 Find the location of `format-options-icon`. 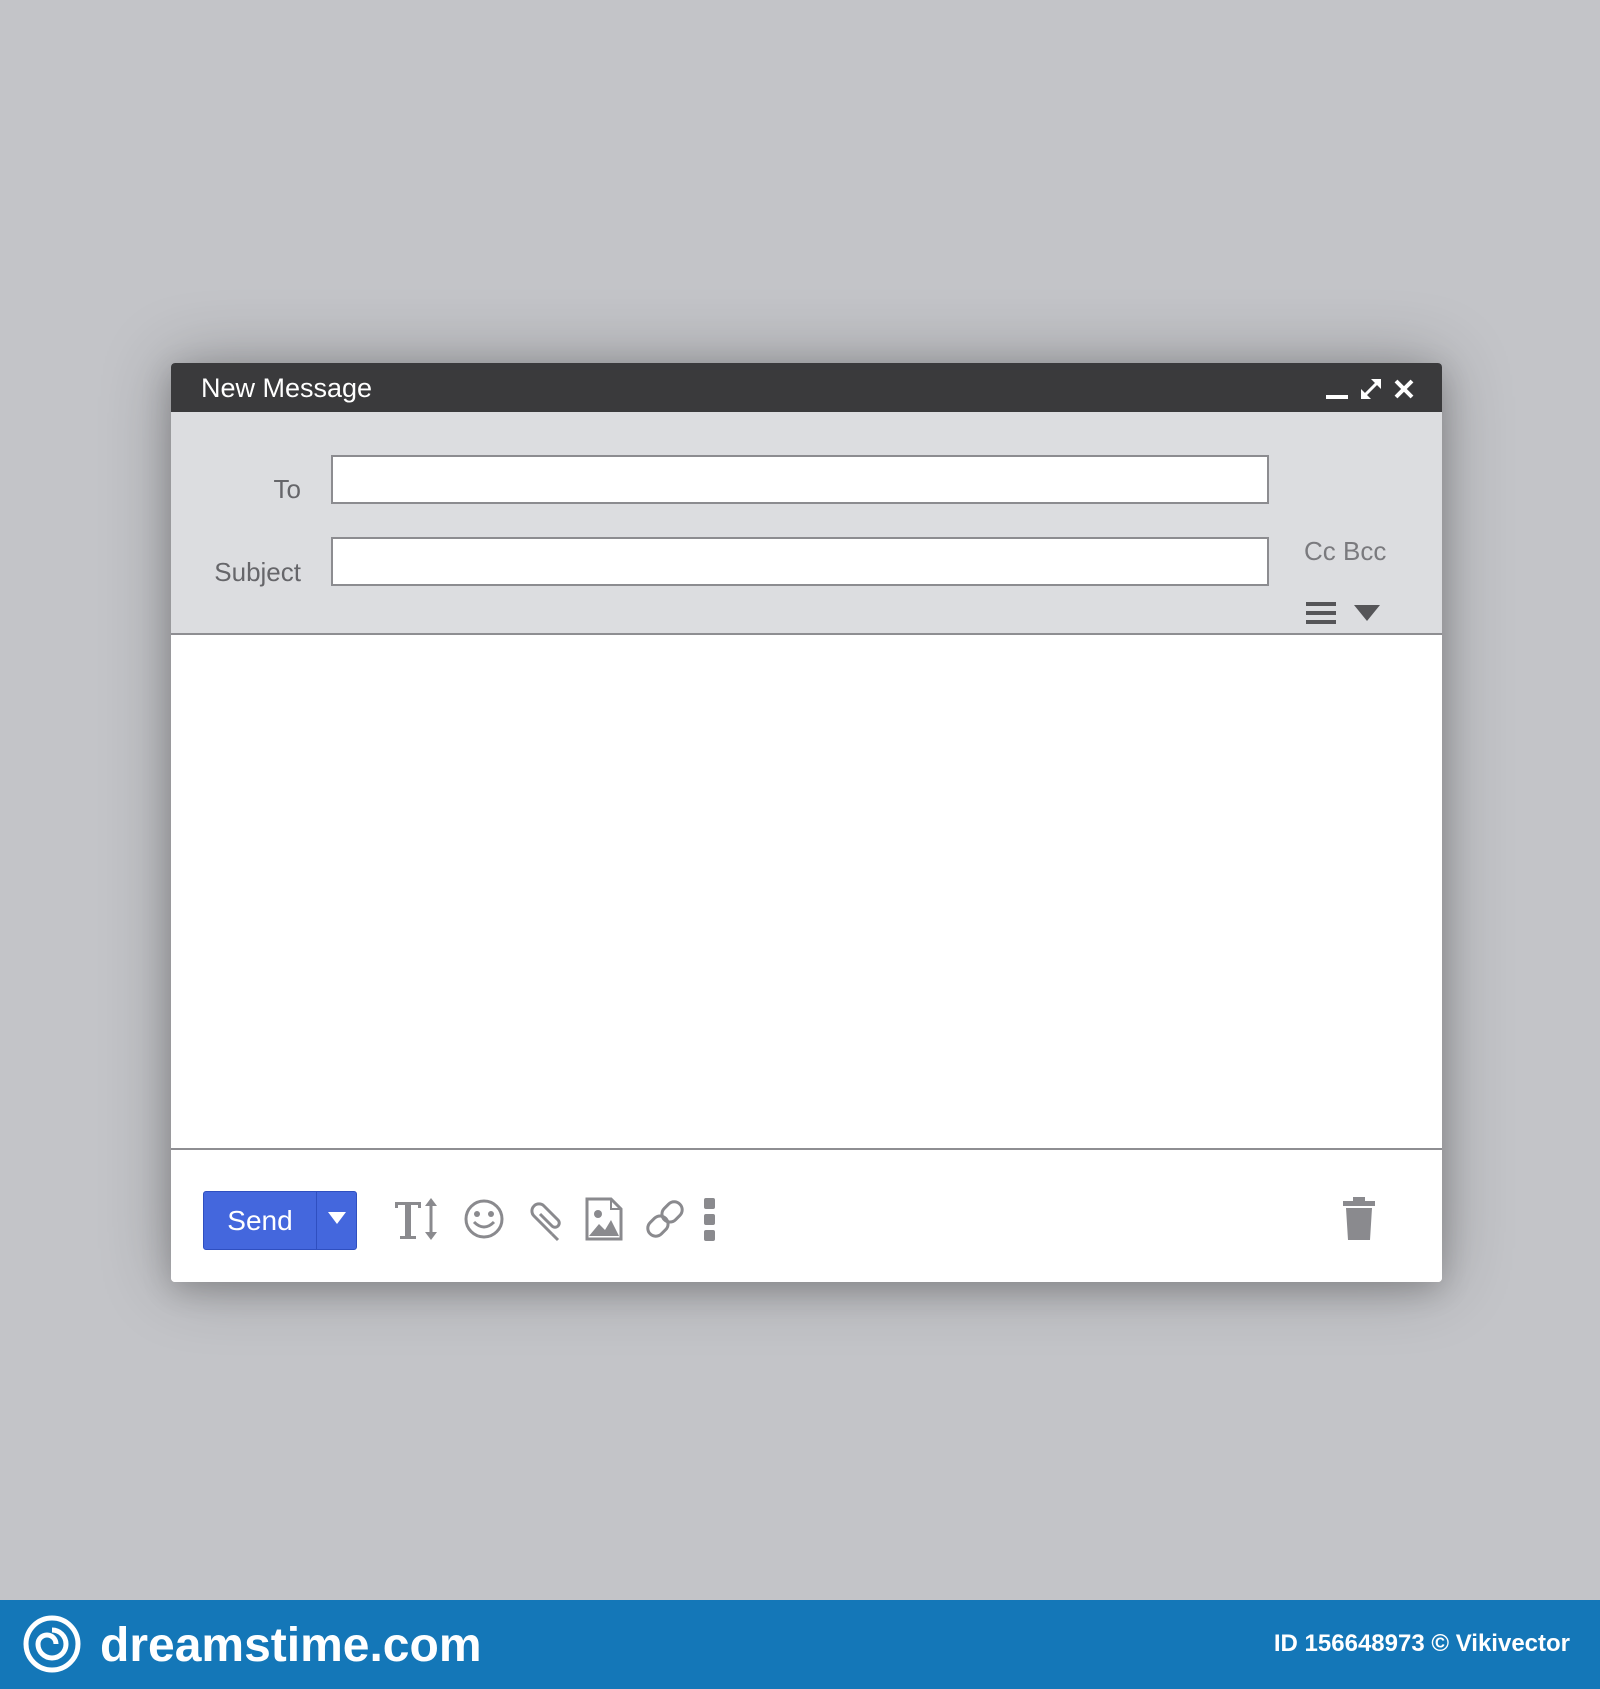

format-options-icon is located at coordinates (1321, 615).